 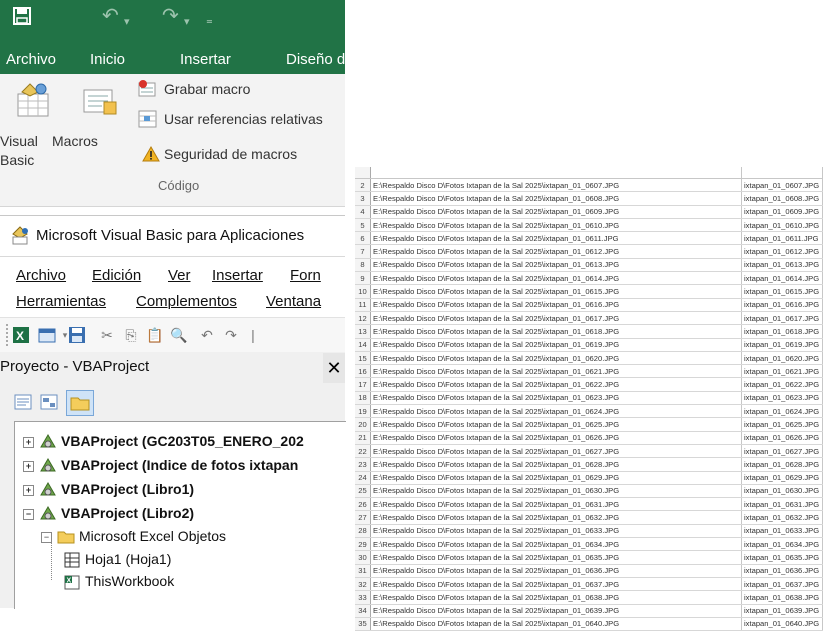 What do you see at coordinates (782, 544) in the screenshot?
I see `filename-cell: ixtapan_01_0634.JPG` at bounding box center [782, 544].